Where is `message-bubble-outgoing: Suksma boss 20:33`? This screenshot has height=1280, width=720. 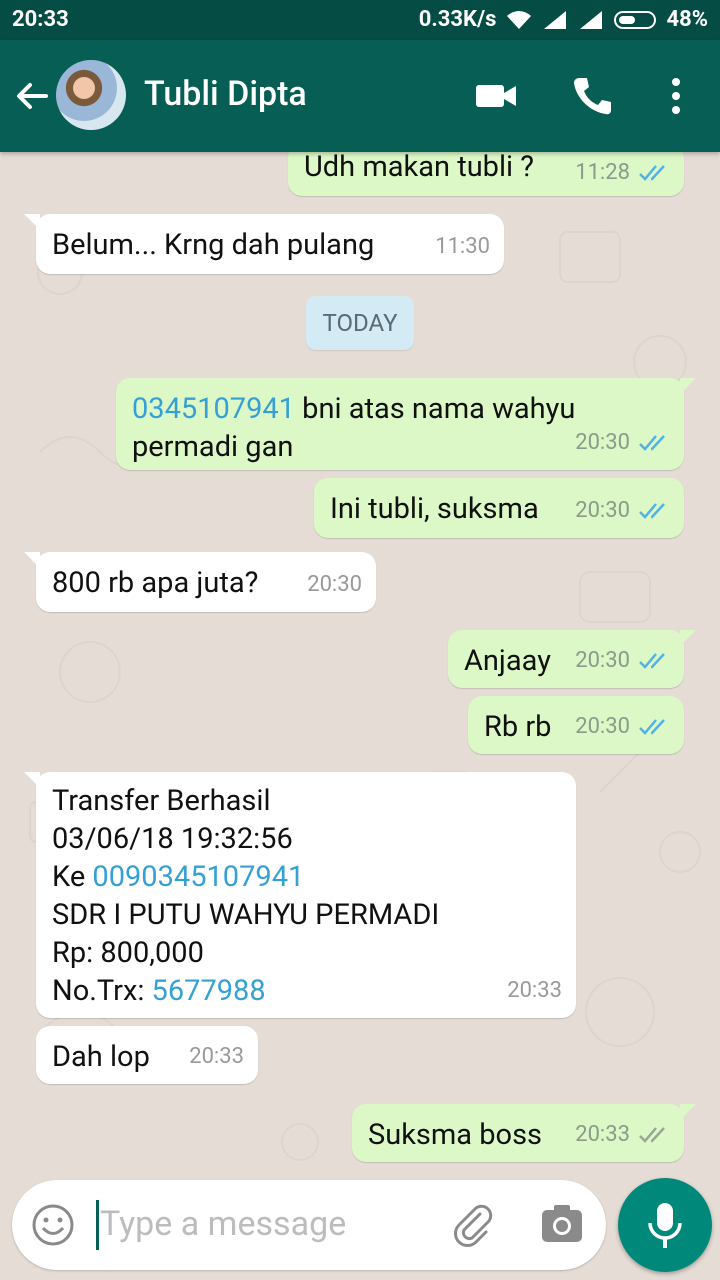 message-bubble-outgoing: Suksma boss 20:33 is located at coordinates (524, 1133).